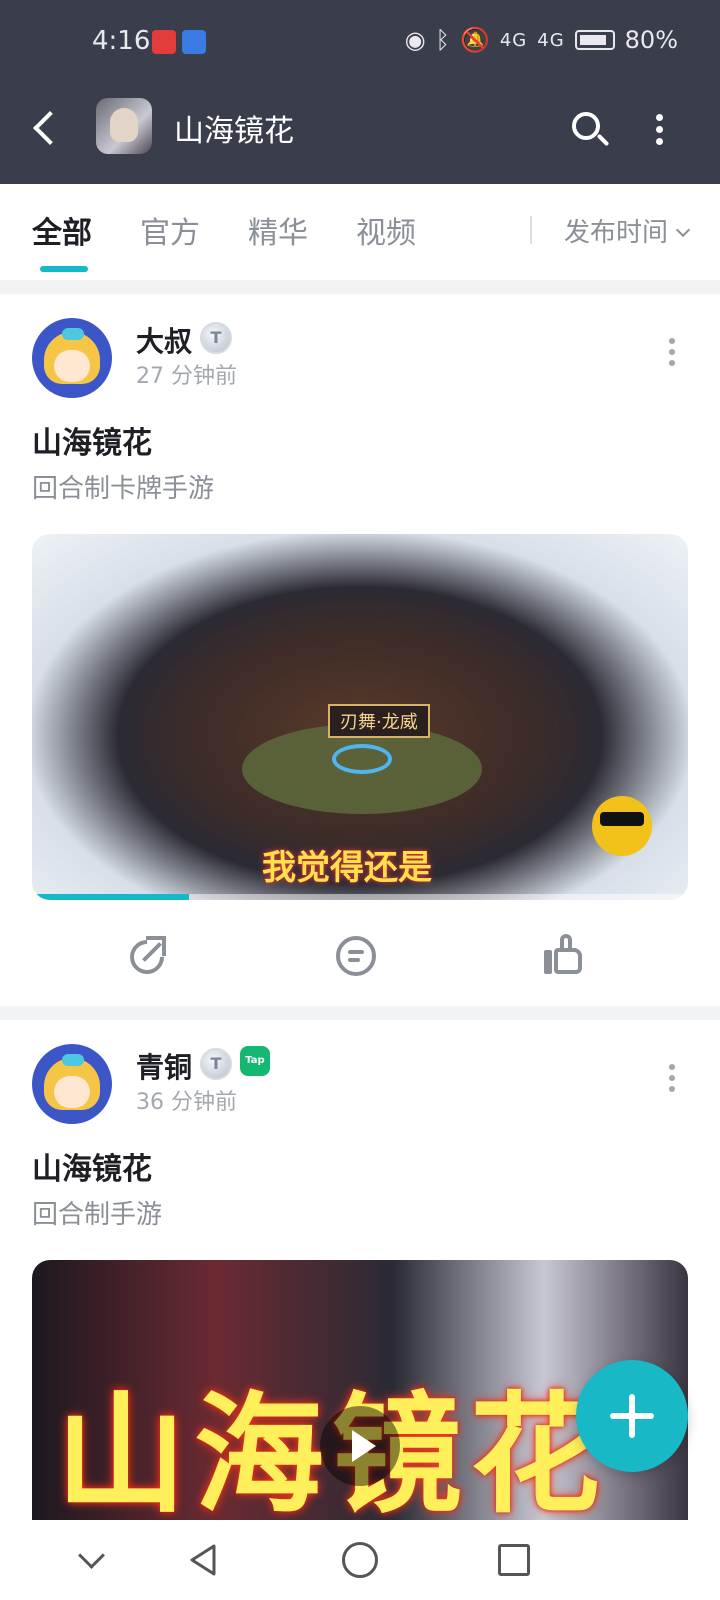  I want to click on tab-divider, so click(531, 230).